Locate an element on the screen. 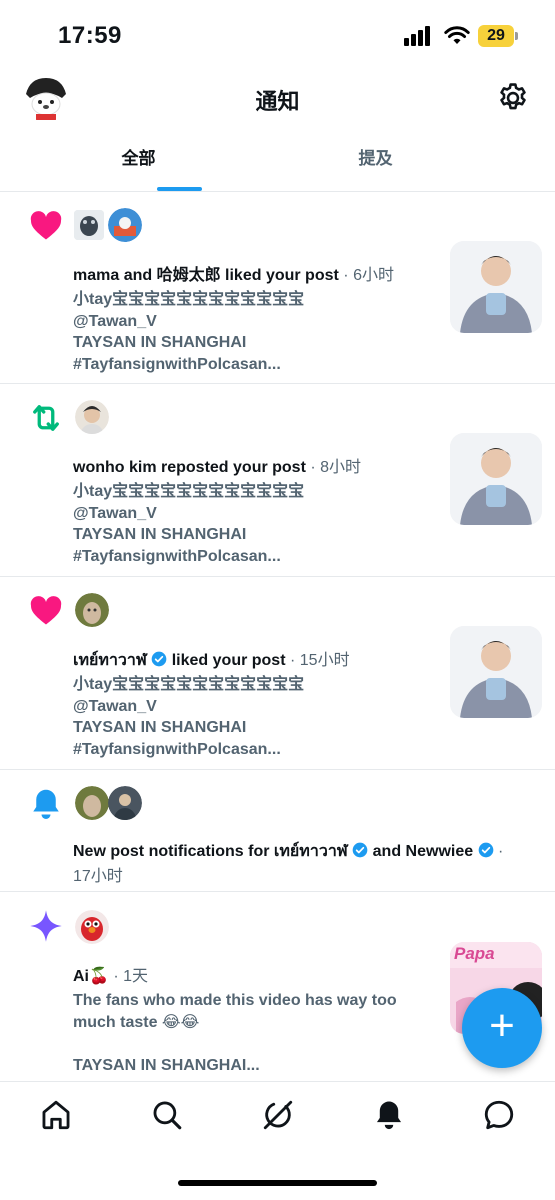 This screenshot has width=555, height=1200. grok-icon is located at coordinates (278, 1115).